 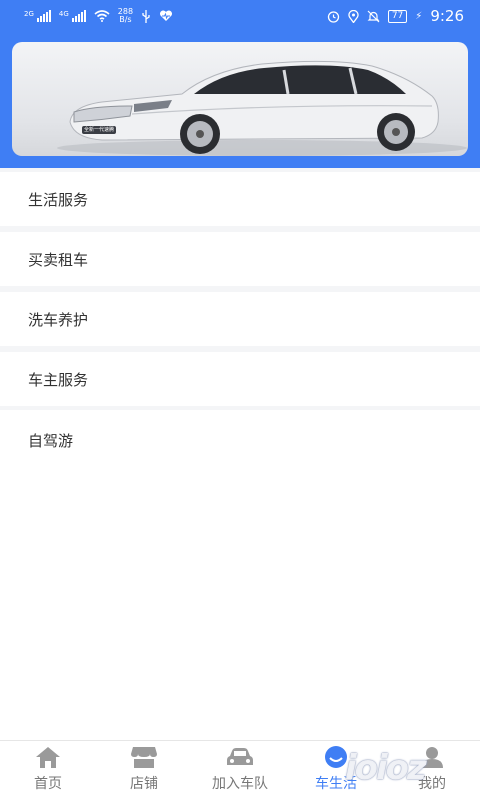 I want to click on network-speed: 288 B/s, so click(x=125, y=16).